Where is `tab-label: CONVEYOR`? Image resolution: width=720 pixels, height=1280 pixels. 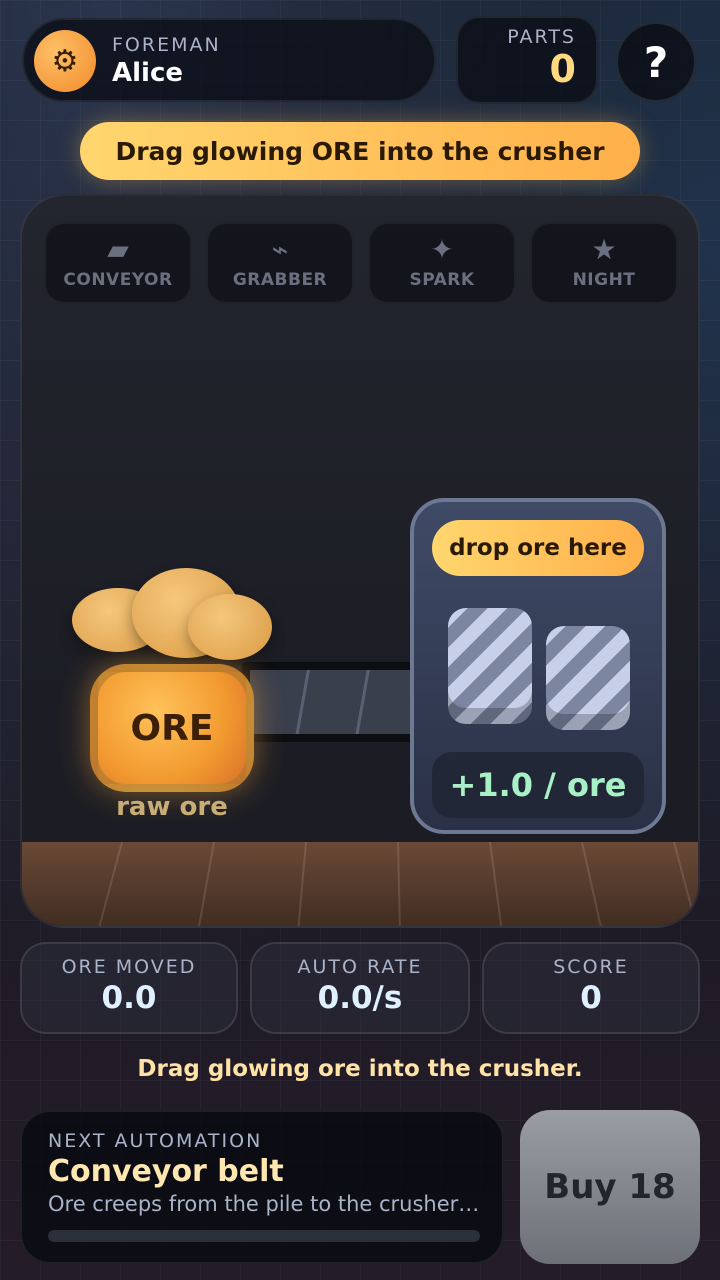 tab-label: CONVEYOR is located at coordinates (118, 280).